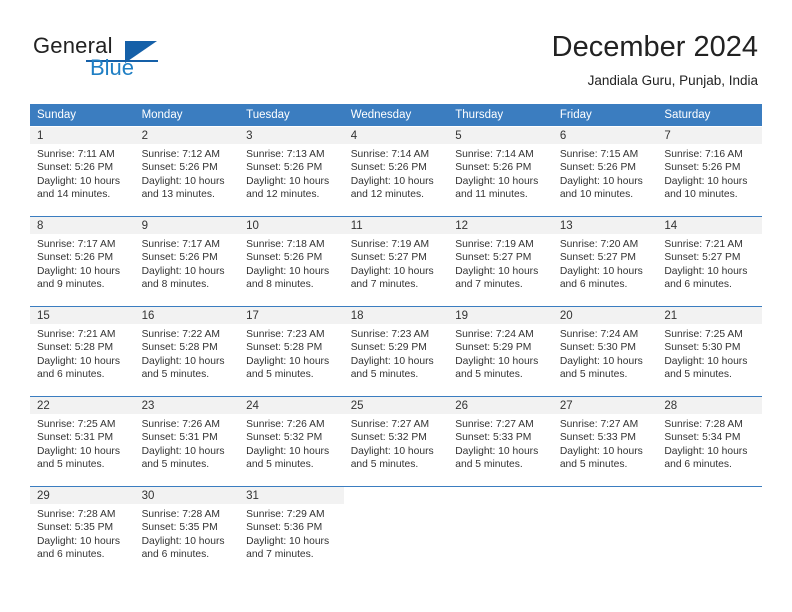  I want to click on daylight-text-line2: and 10 minutes., so click(701, 194).